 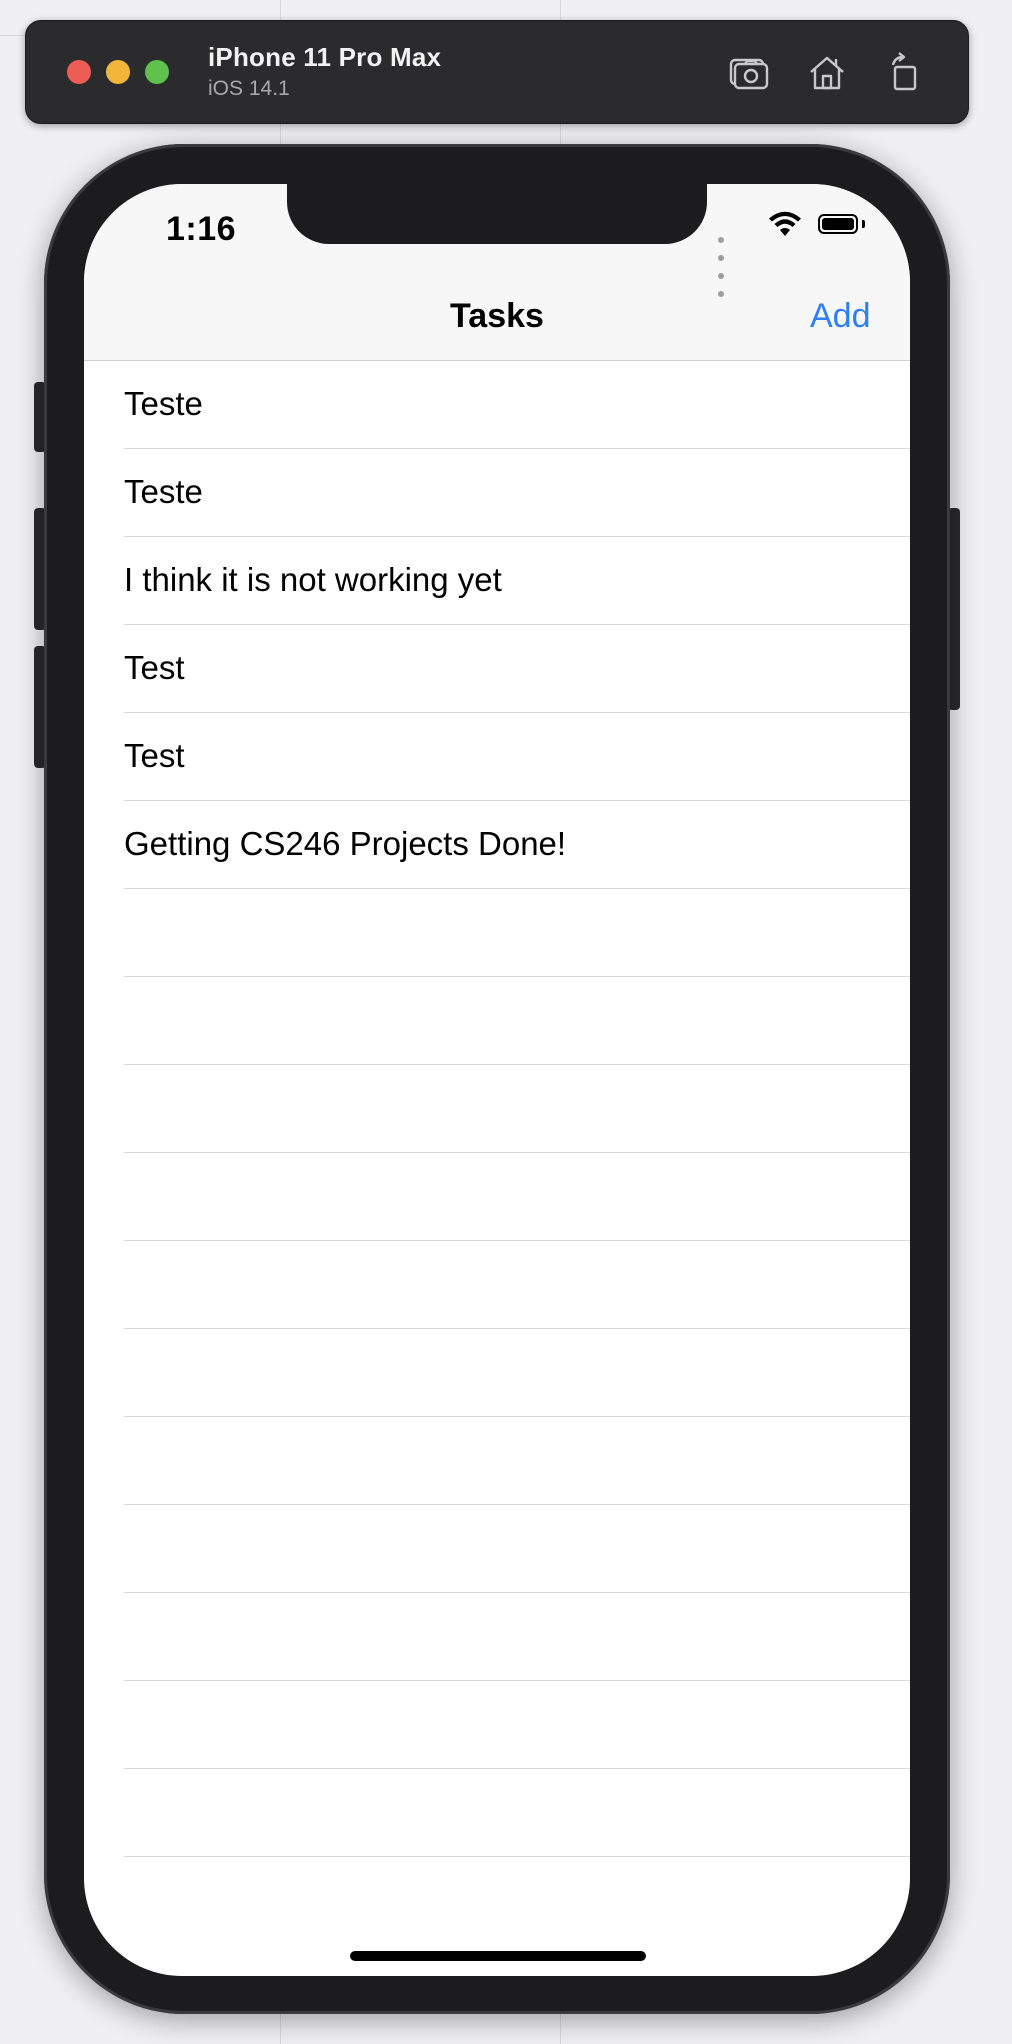 I want to click on wifi-icon, so click(x=785, y=226).